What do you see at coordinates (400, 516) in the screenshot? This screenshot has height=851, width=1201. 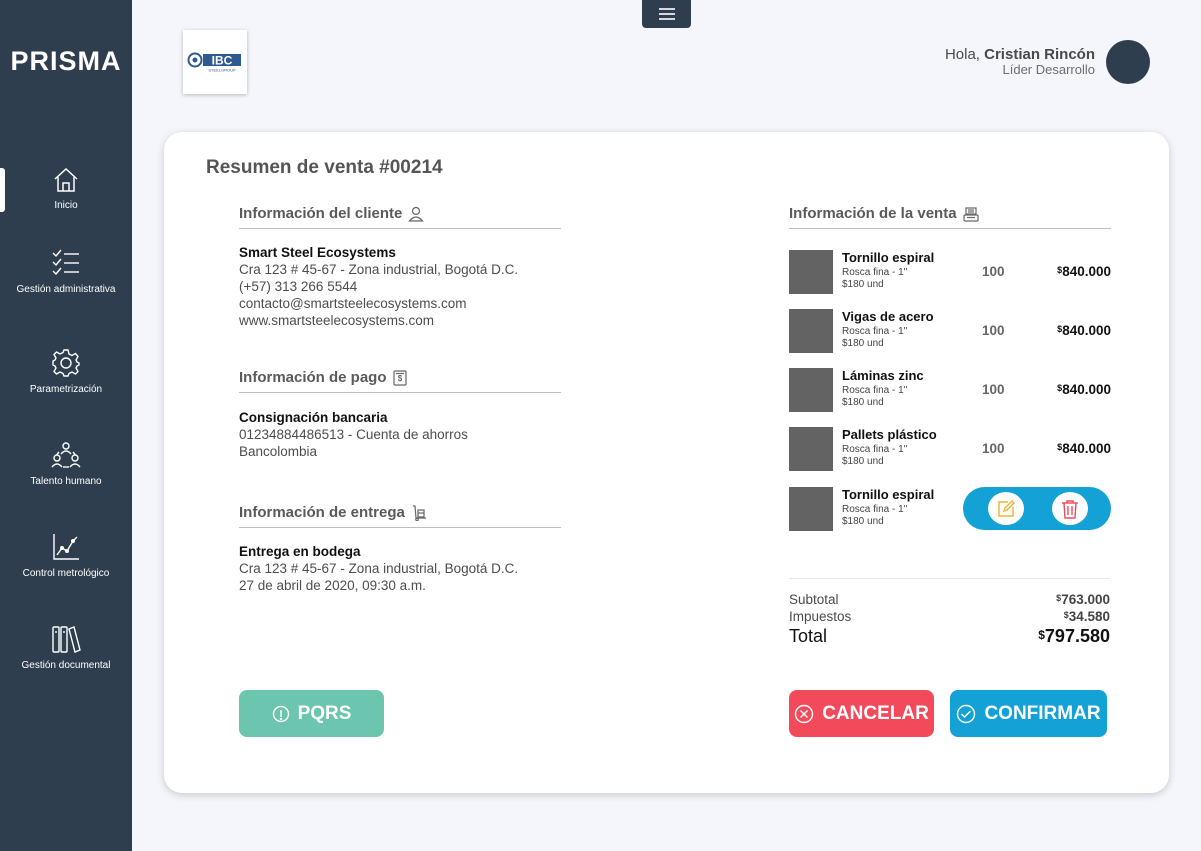 I see `delivery-section-heading: Información de entrega` at bounding box center [400, 516].